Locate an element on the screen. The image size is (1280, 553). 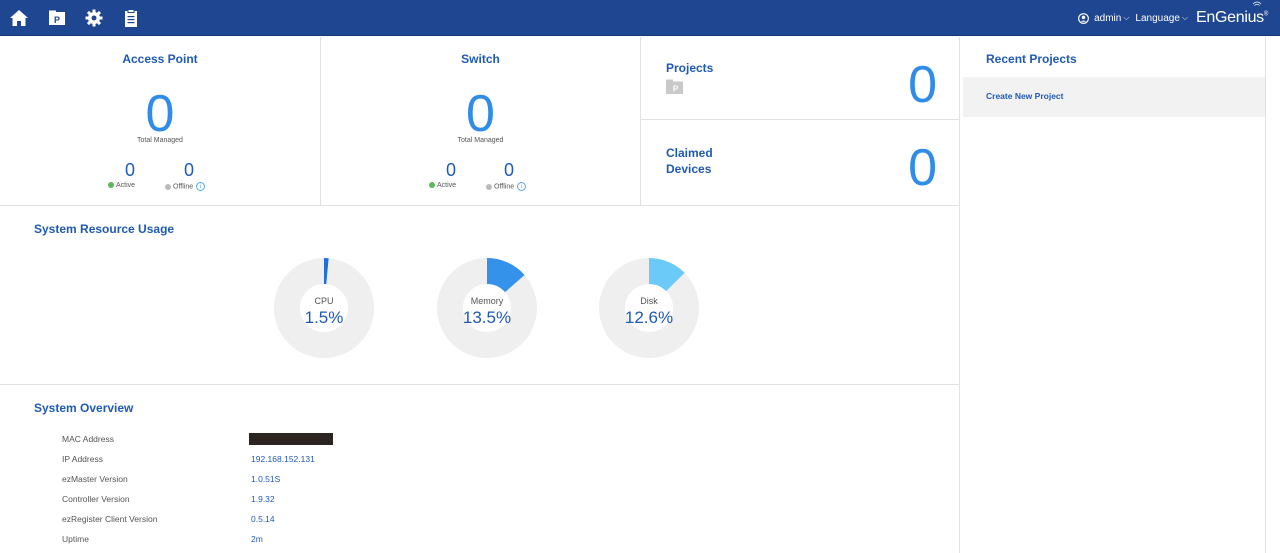
user-name: admin is located at coordinates (1108, 18).